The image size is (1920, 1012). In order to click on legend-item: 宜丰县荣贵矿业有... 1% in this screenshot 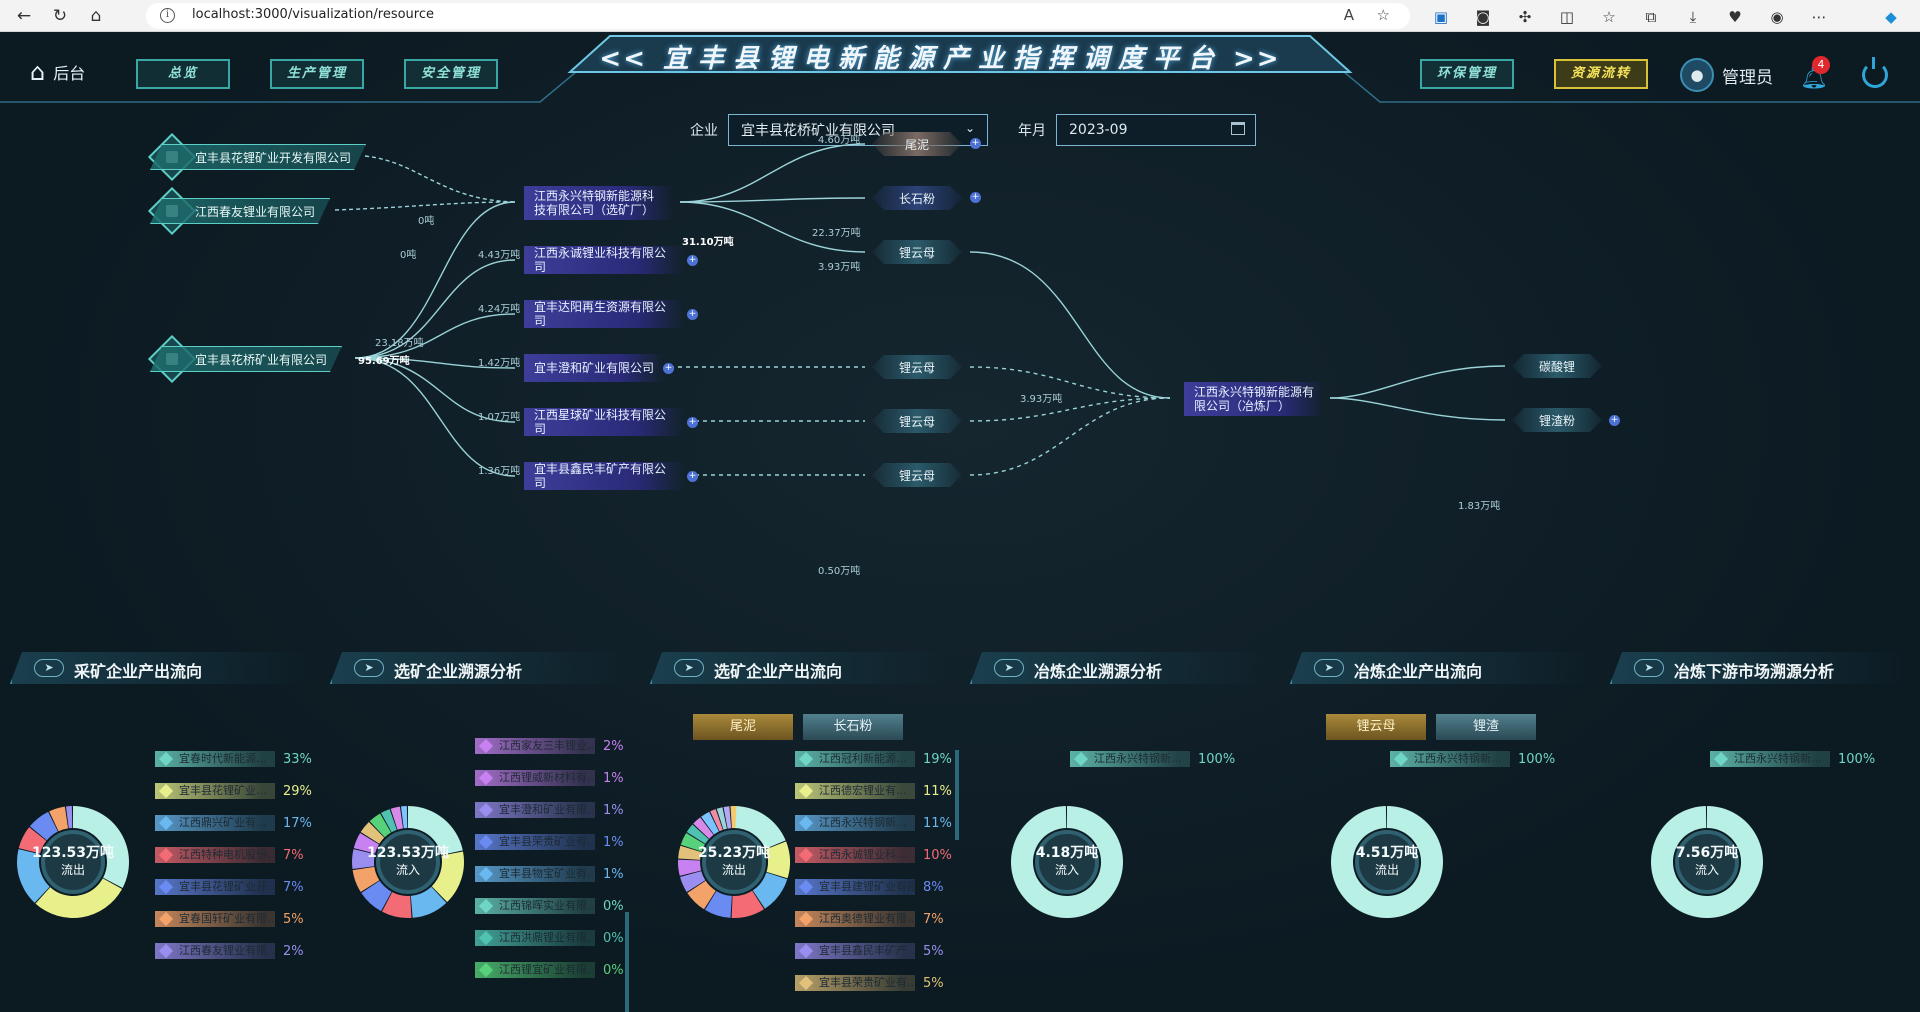, I will do `click(549, 842)`.